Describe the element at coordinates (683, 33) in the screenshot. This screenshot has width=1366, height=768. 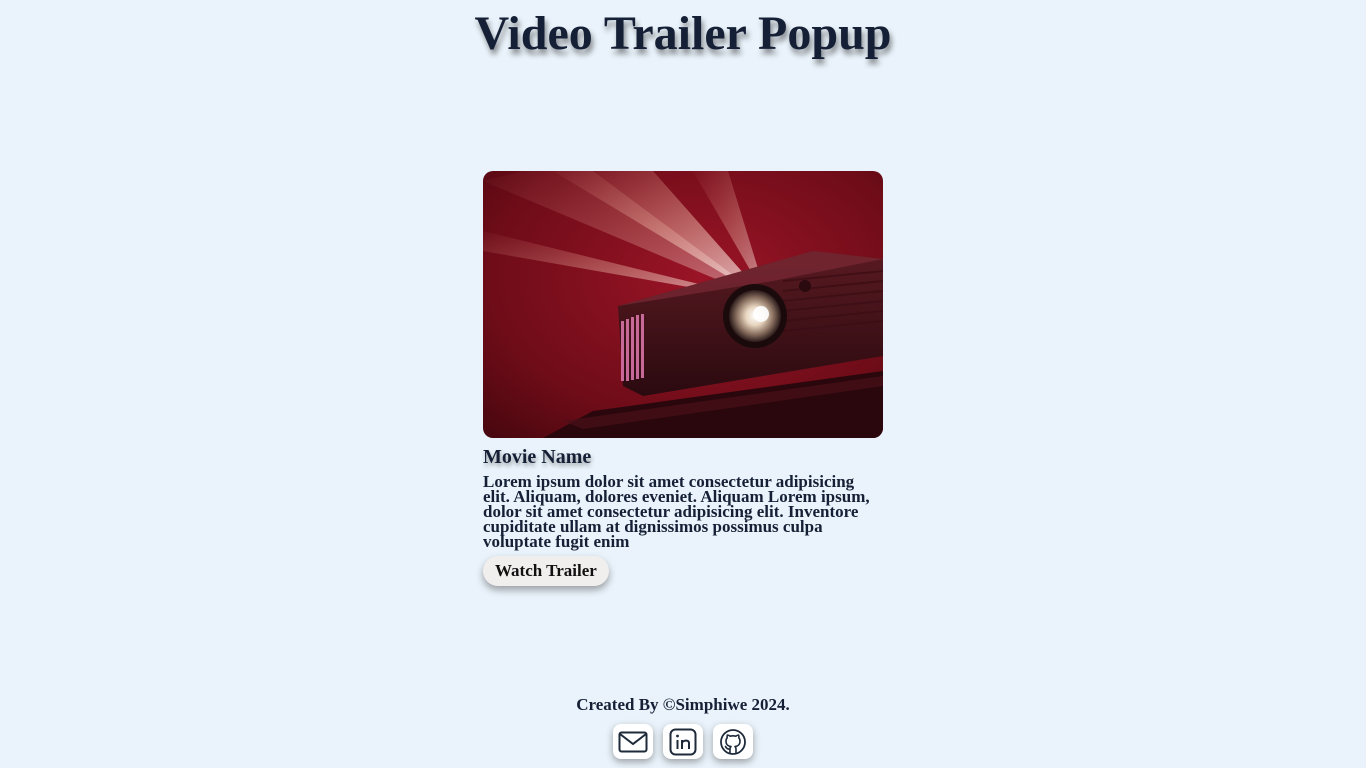
I see `page-title: Video Trailer Popup` at that location.